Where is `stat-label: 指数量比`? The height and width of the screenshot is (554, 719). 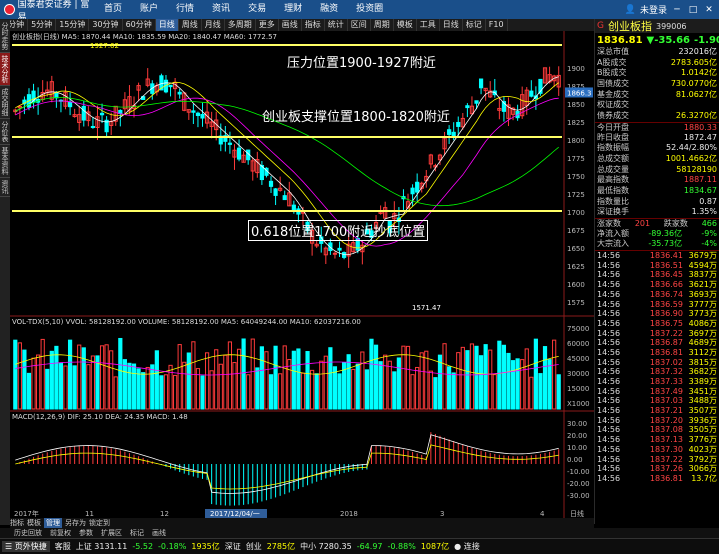
stat-label: 指数量比 is located at coordinates (613, 201).